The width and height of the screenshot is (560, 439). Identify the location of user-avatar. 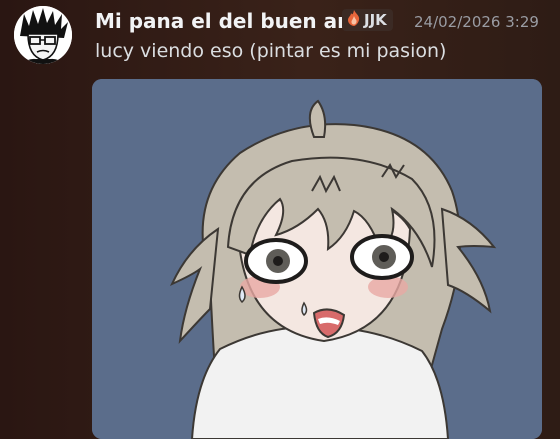
(43, 35).